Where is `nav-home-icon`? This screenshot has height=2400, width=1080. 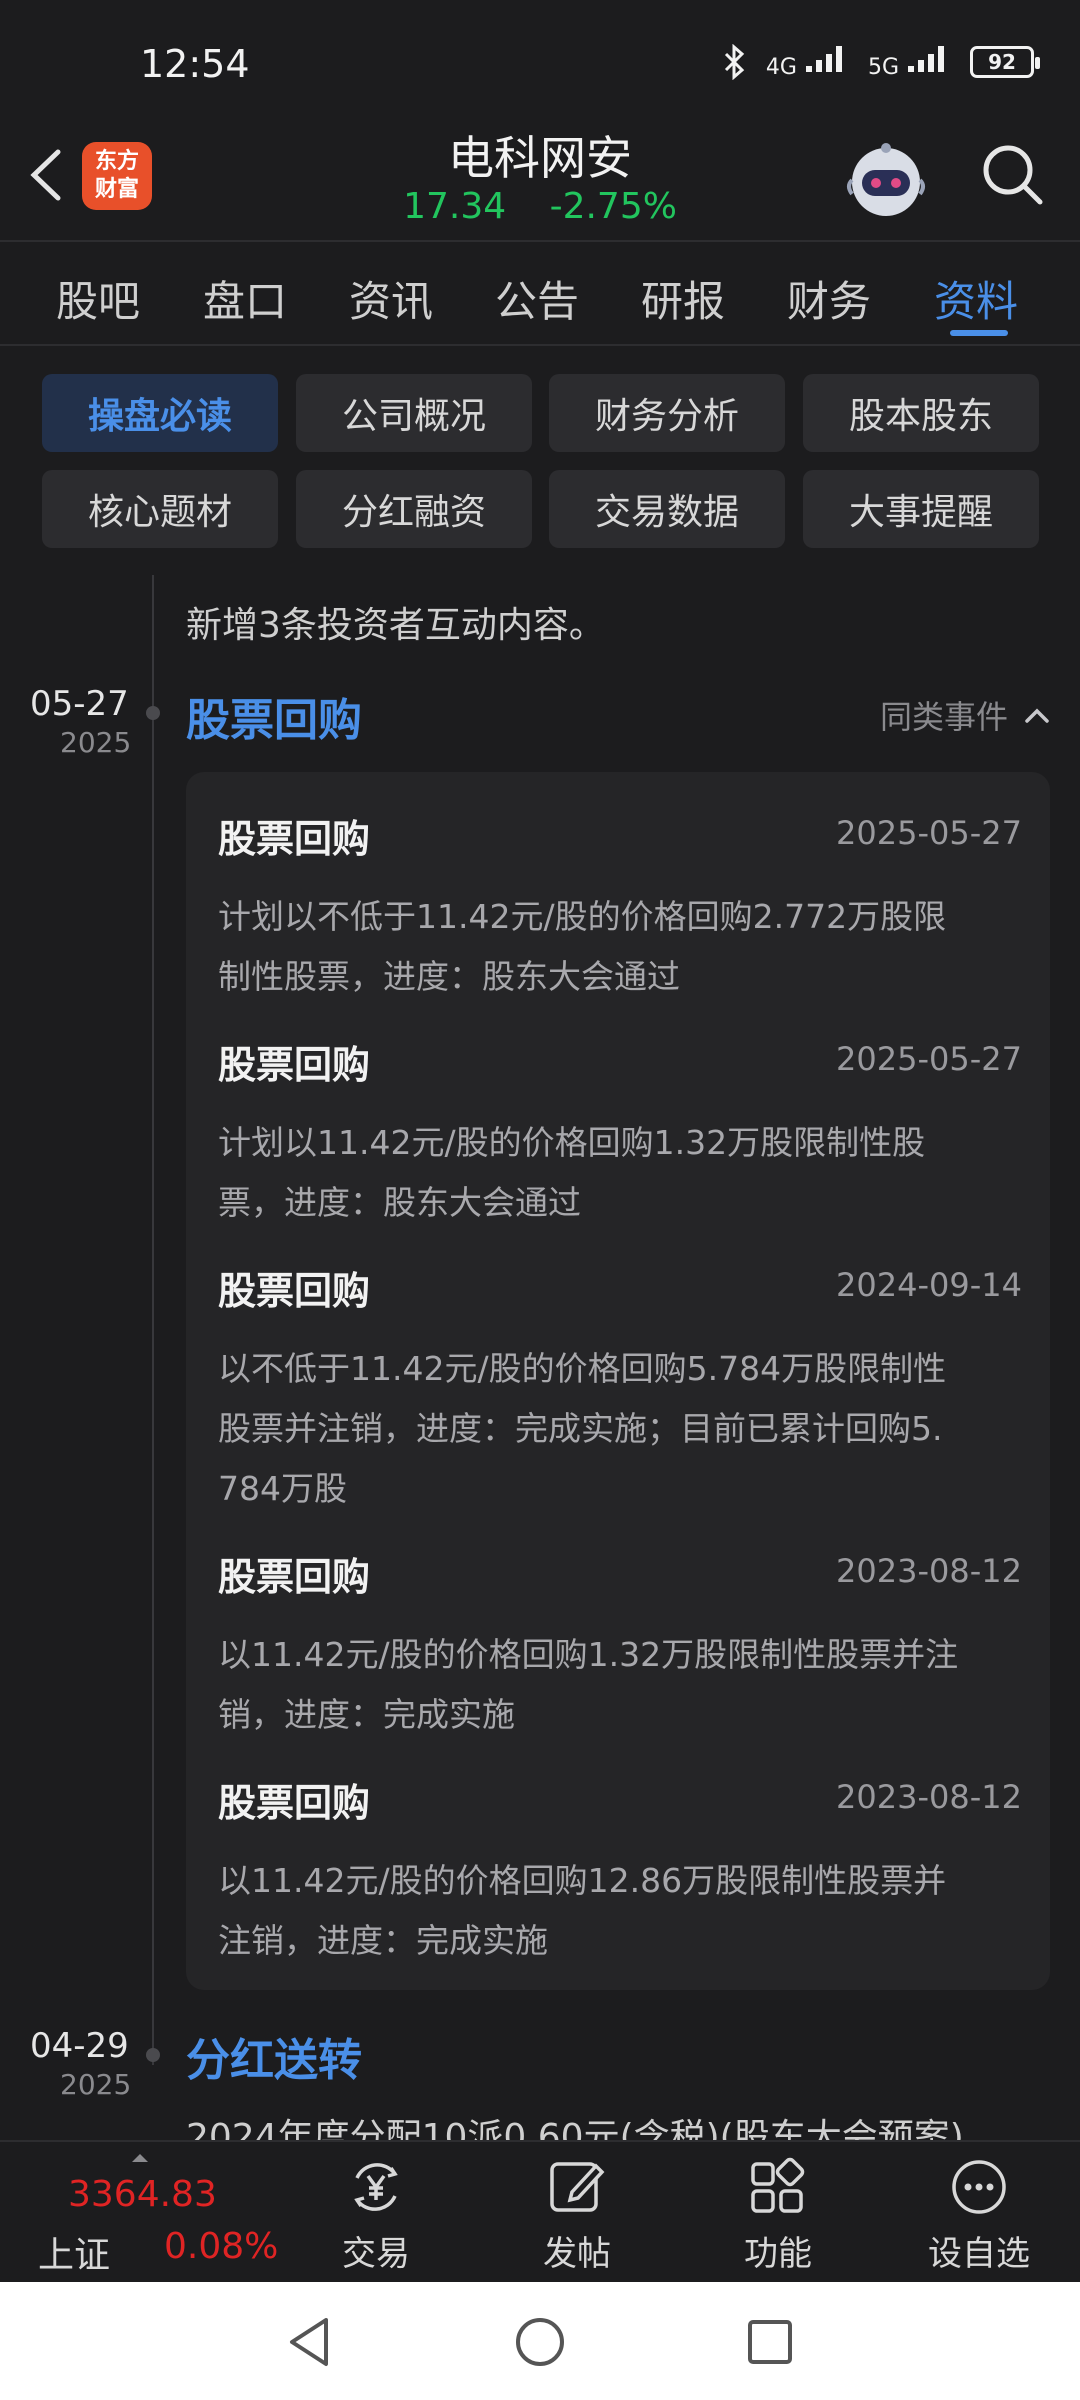 nav-home-icon is located at coordinates (540, 2342).